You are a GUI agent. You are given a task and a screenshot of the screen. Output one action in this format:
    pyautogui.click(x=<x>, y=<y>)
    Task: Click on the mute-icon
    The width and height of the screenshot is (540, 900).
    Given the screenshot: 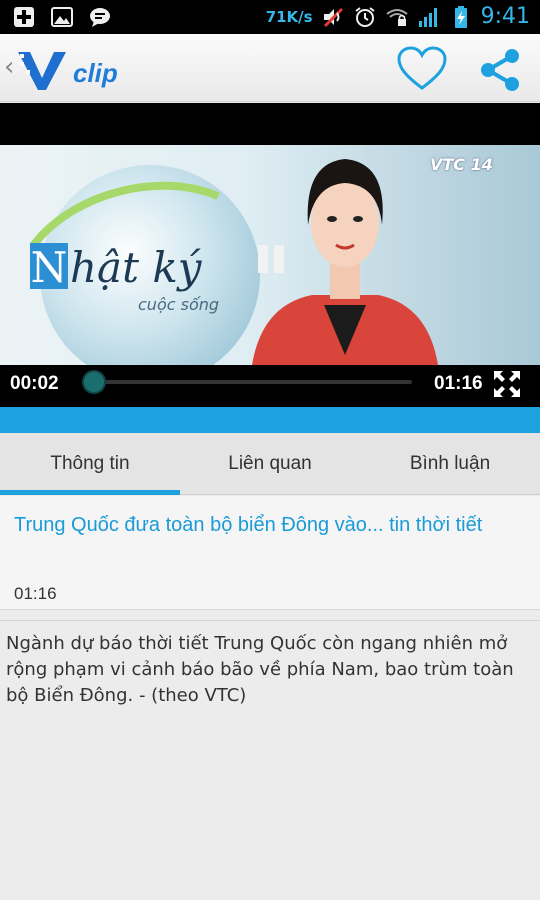 What is the action you would take?
    pyautogui.click(x=333, y=17)
    